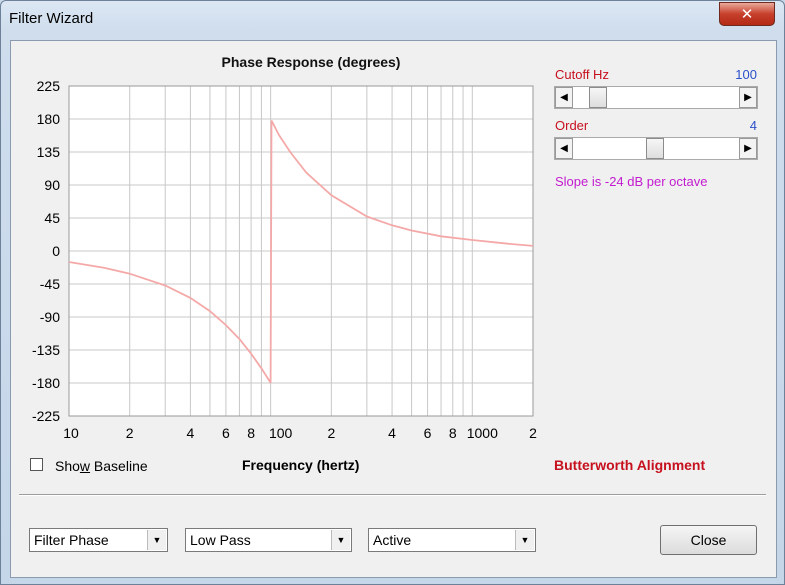 The width and height of the screenshot is (785, 585). What do you see at coordinates (101, 466) in the screenshot?
I see `show-baseline-label: Show Baseline` at bounding box center [101, 466].